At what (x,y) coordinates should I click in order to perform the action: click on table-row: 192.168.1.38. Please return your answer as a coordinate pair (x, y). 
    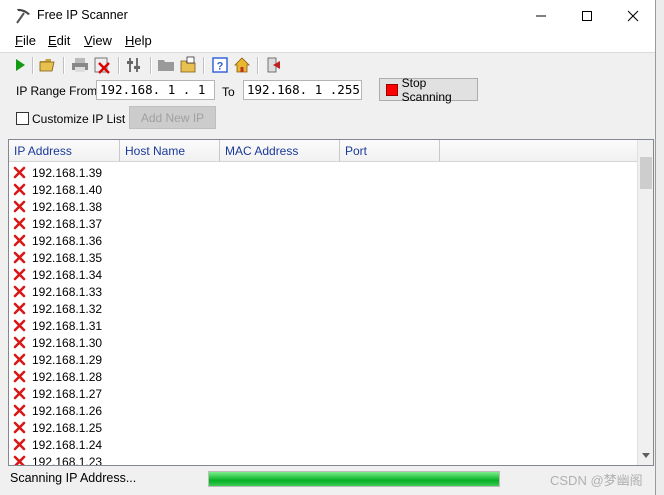
    Looking at the image, I should click on (57, 206).